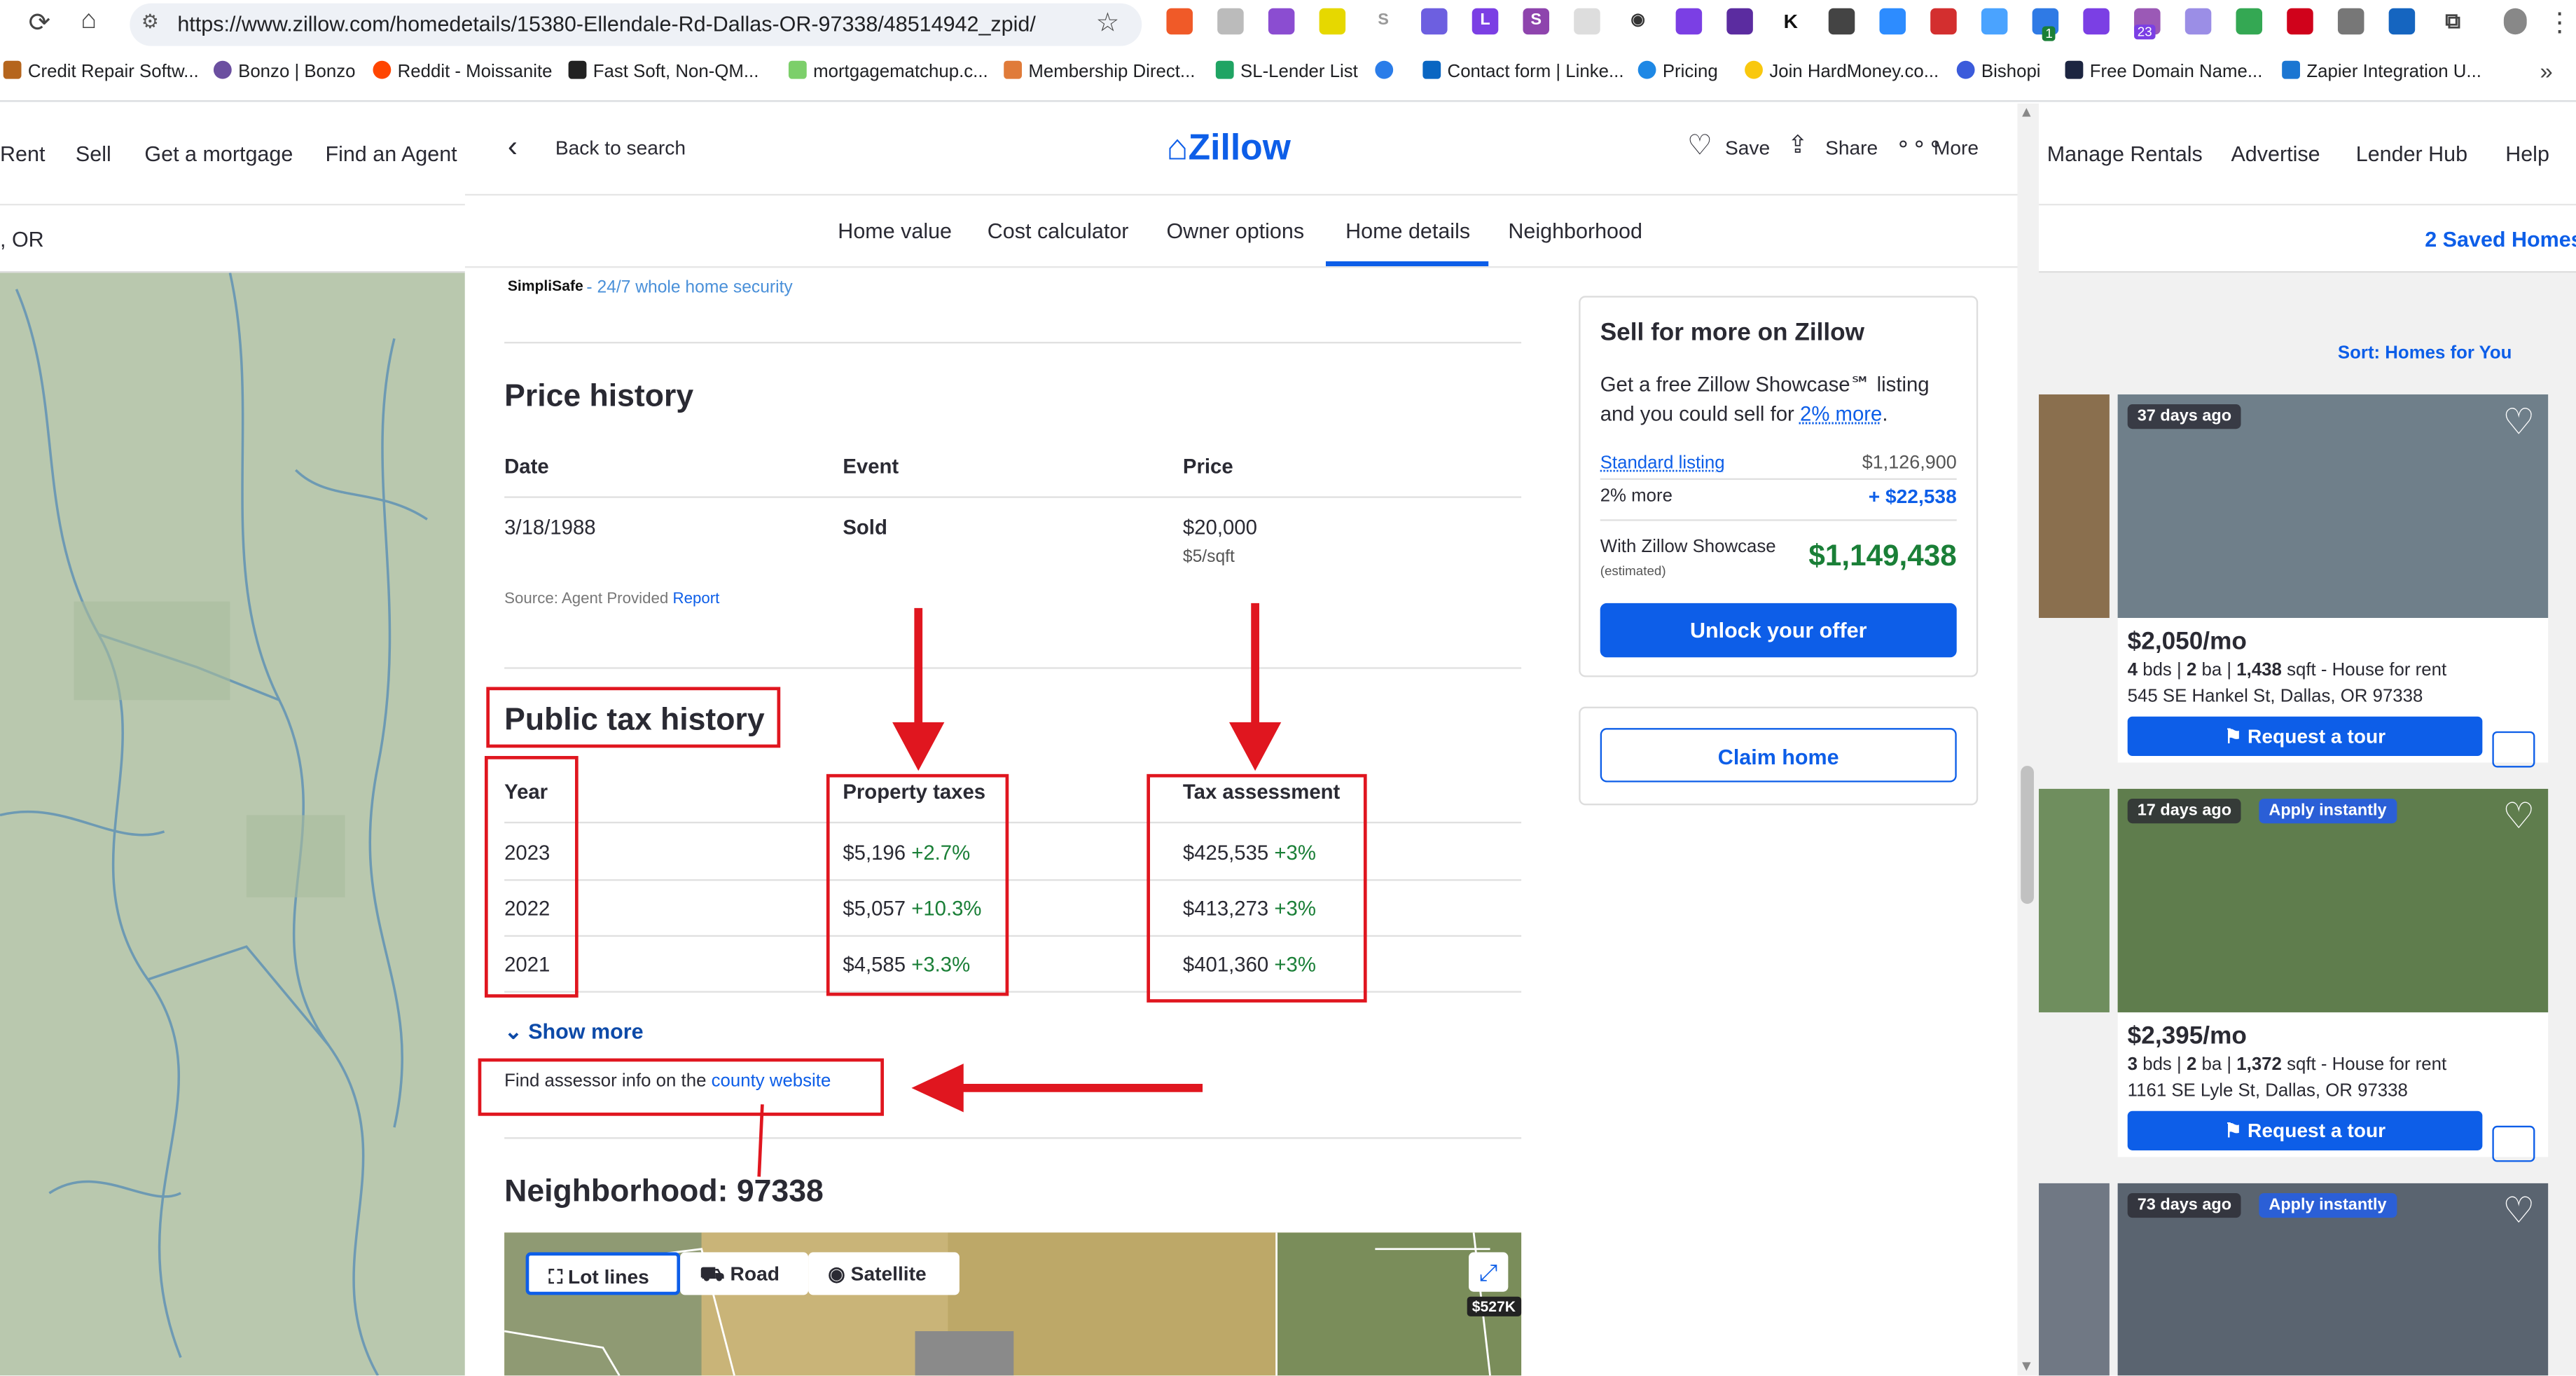 The width and height of the screenshot is (2576, 1376). I want to click on arrow-head-assessor, so click(938, 1088).